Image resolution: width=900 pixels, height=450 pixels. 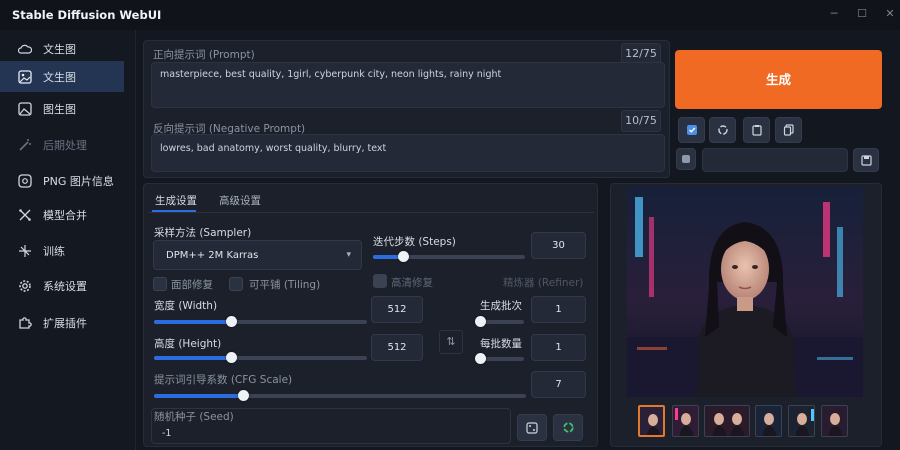 I want to click on sidebar-item-label: 系统设置, so click(x=65, y=286).